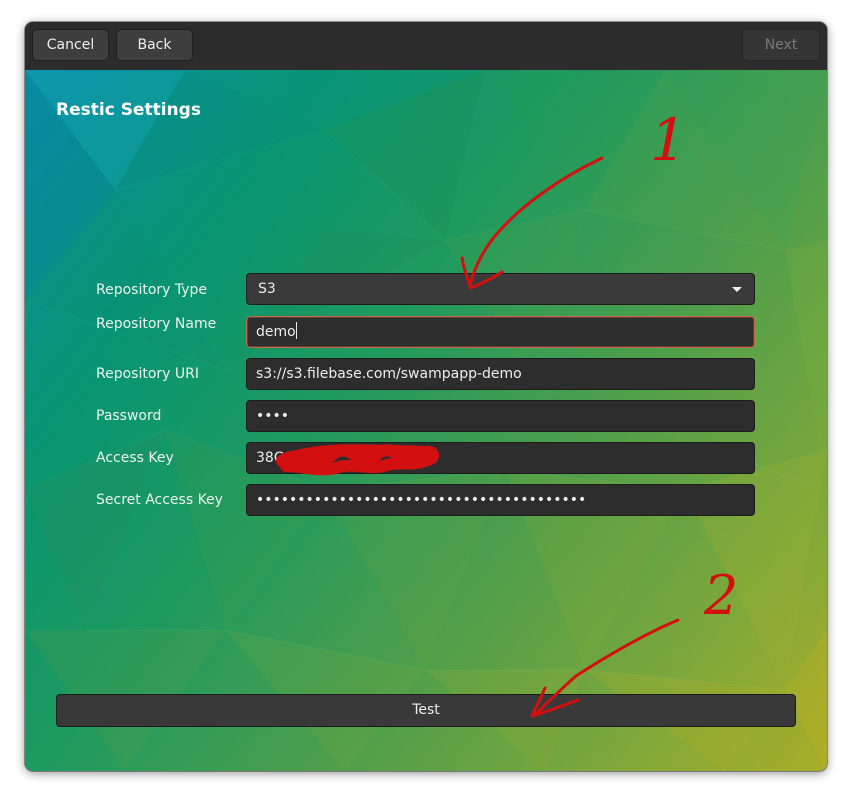 The width and height of the screenshot is (852, 799). What do you see at coordinates (421, 500) in the screenshot?
I see `secret-access-key-value: ••••••••••••••••••••••••••••••••••••••••` at bounding box center [421, 500].